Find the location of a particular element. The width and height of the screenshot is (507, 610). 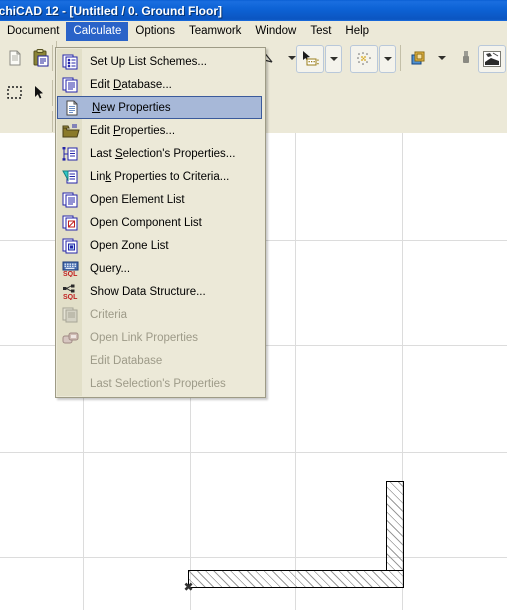

menu-item-open-link-properties: Open Link Properties is located at coordinates (160, 337).